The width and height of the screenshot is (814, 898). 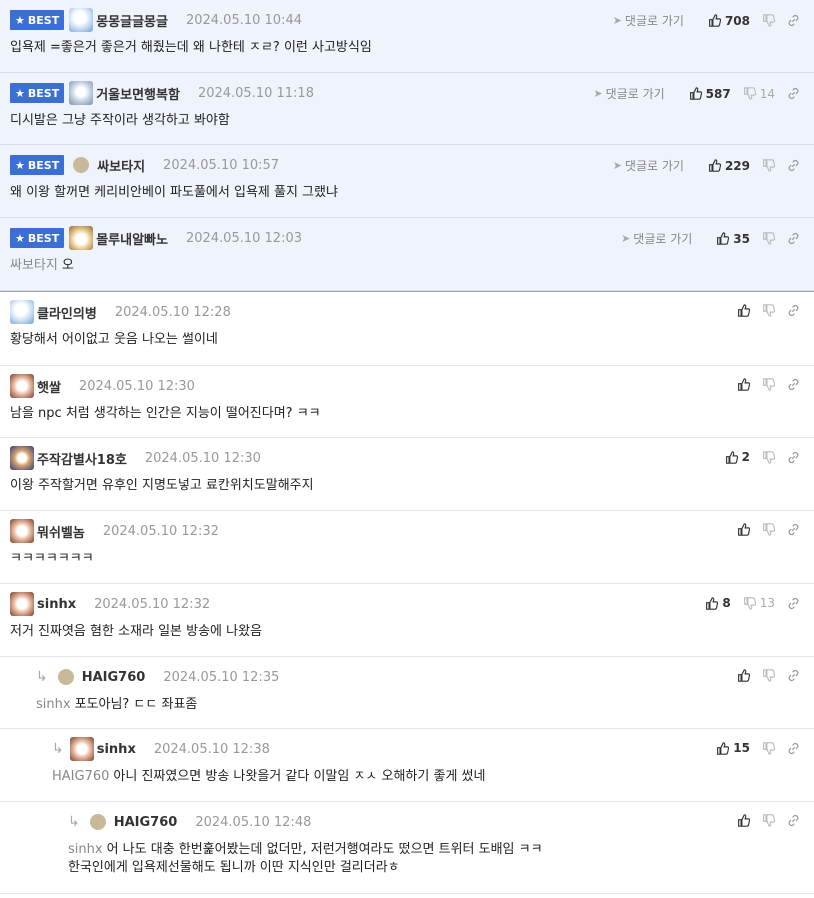 I want to click on comment-body-line2: 한국인에게 입욕제선물해도 됩니까 이딴 지식인만 걸리더라ㅎ, so click(x=234, y=867).